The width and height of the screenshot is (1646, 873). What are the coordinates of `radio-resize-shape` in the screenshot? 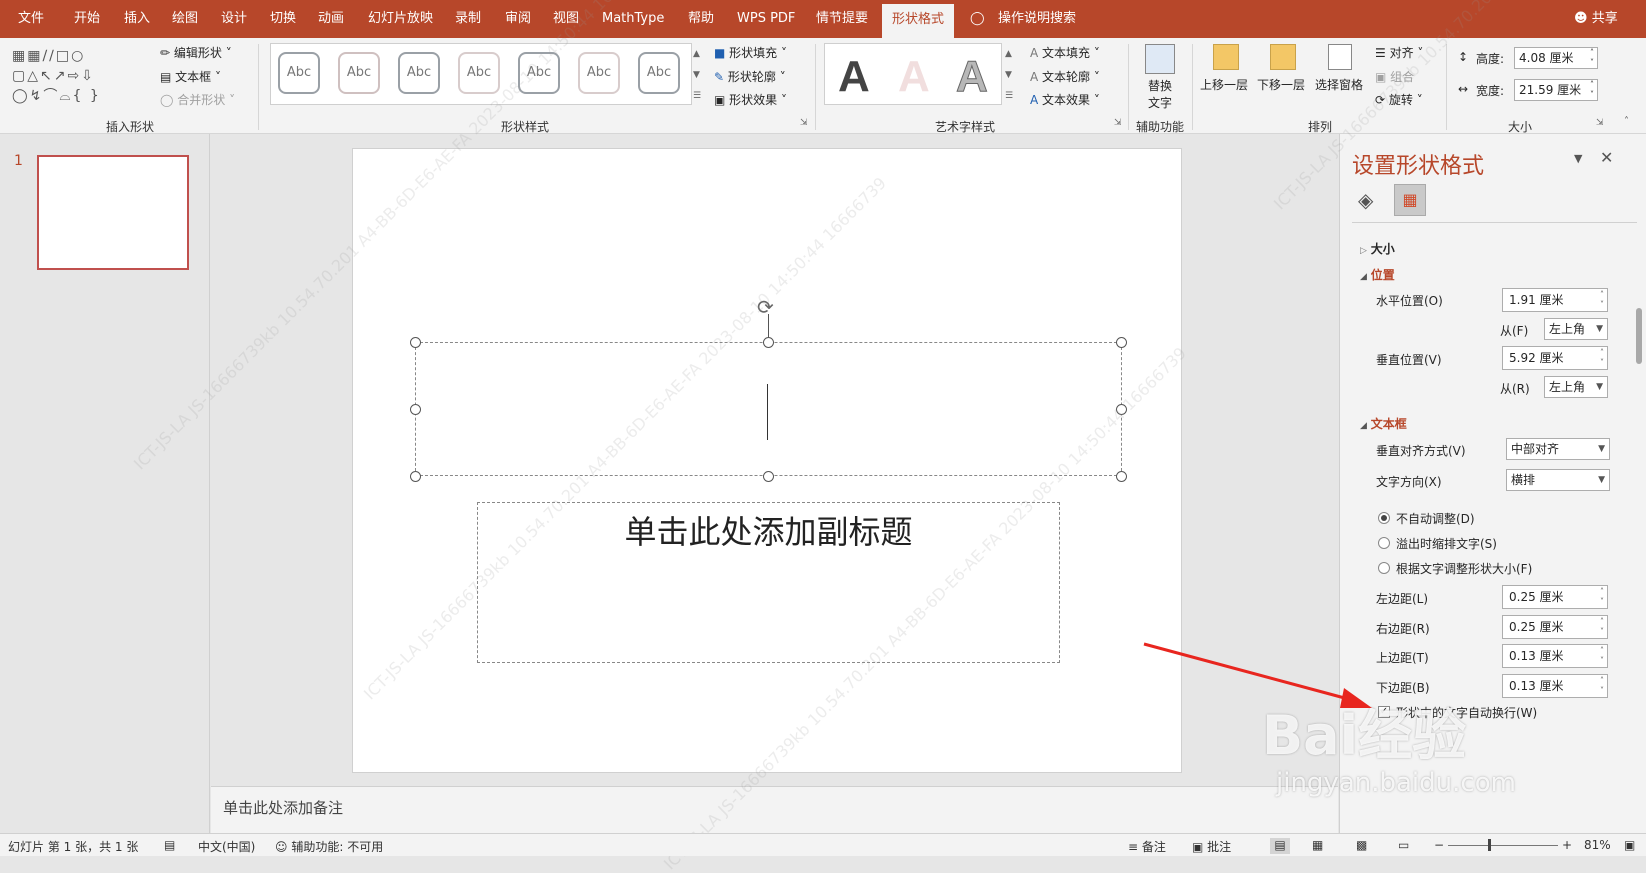 It's located at (1384, 568).